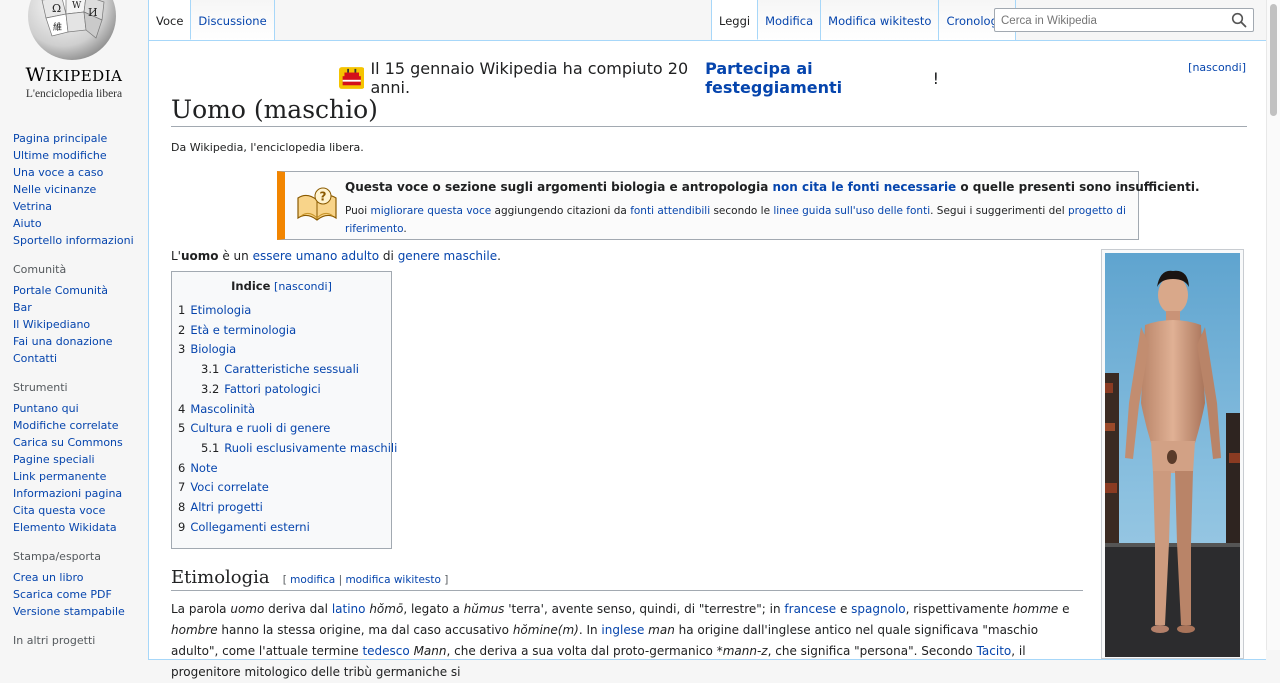 This screenshot has height=683, width=1280. Describe the element at coordinates (203, 468) in the screenshot. I see `toc-link: Note` at that location.